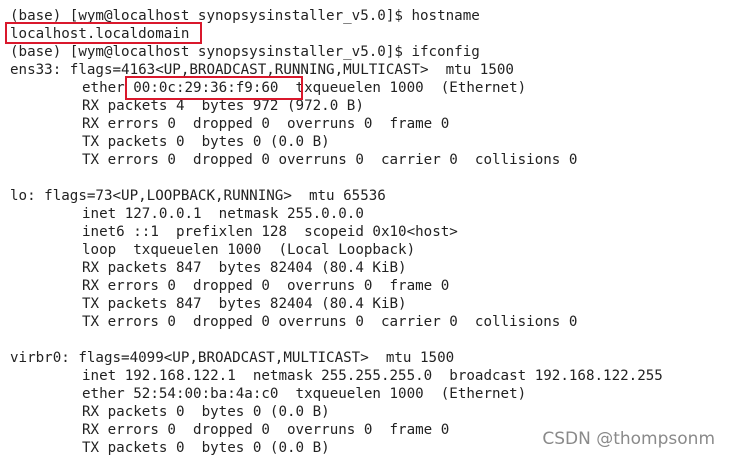 The width and height of the screenshot is (729, 458). Describe the element at coordinates (266, 124) in the screenshot. I see `terminal-line-ens33-rx-errors: RX errors 0 dropped 0 overruns 0 frame 0` at that location.